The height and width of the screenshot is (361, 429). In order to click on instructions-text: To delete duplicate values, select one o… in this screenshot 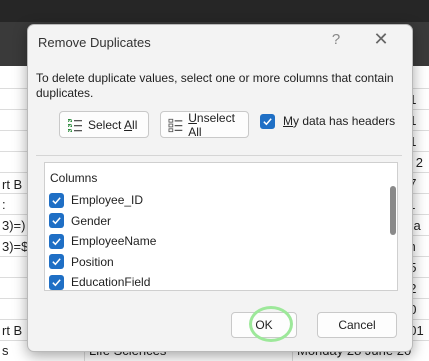, I will do `click(215, 85)`.